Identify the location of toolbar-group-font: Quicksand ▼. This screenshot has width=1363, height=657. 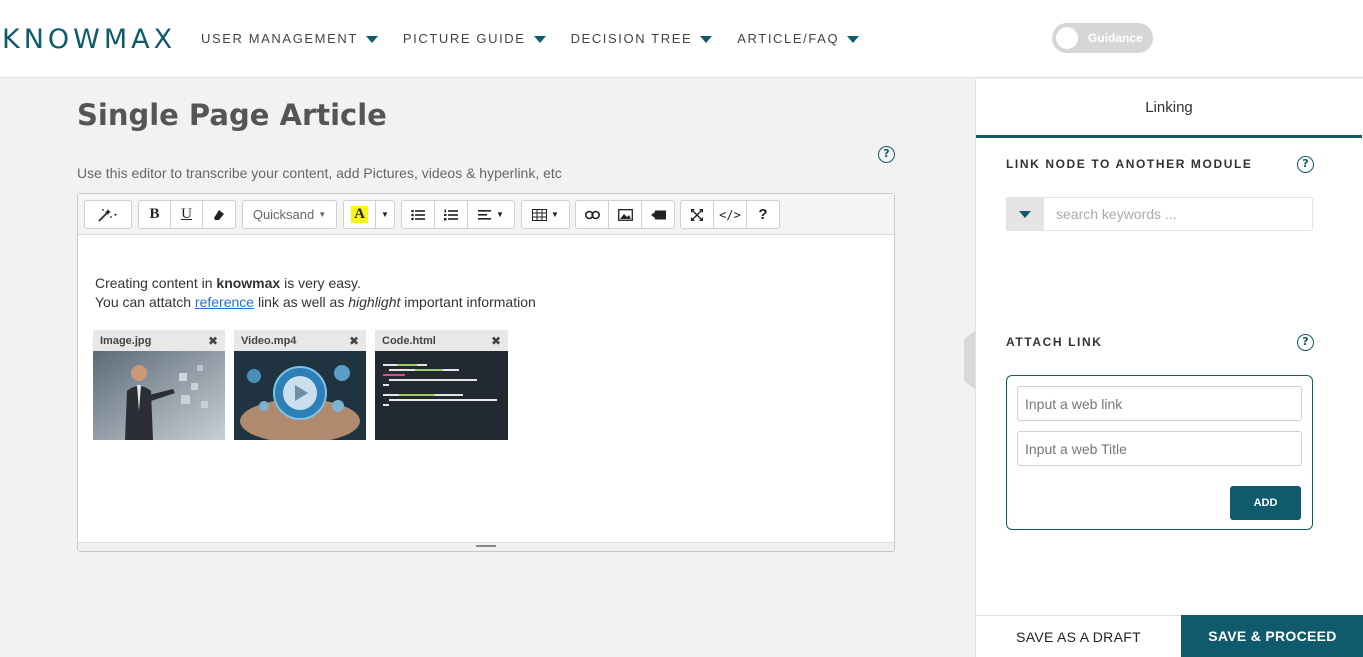
(289, 214).